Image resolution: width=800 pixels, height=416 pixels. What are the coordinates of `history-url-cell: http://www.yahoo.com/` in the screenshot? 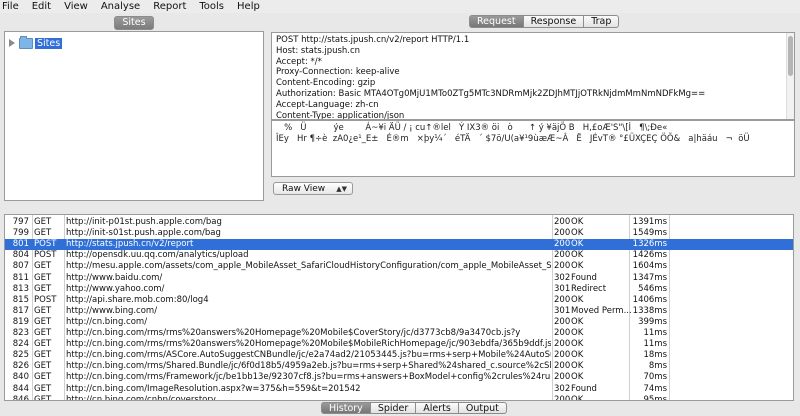 It's located at (115, 288).